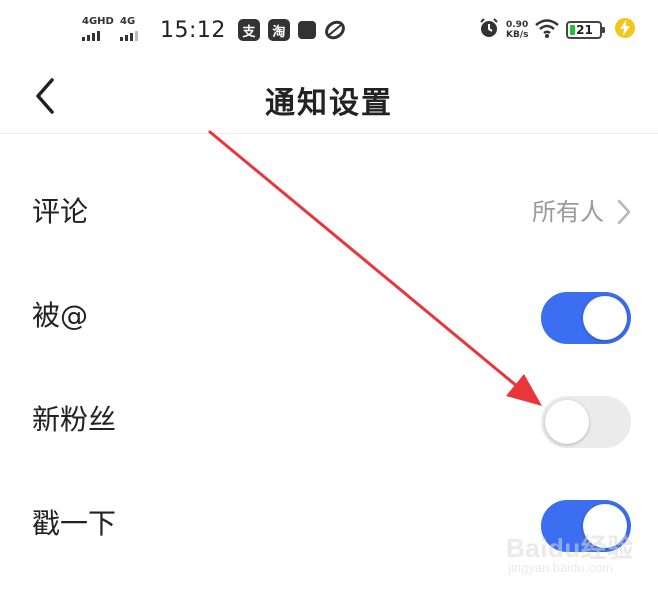 The image size is (658, 592). What do you see at coordinates (135, 30) in the screenshot?
I see `signal-icon: 4G` at bounding box center [135, 30].